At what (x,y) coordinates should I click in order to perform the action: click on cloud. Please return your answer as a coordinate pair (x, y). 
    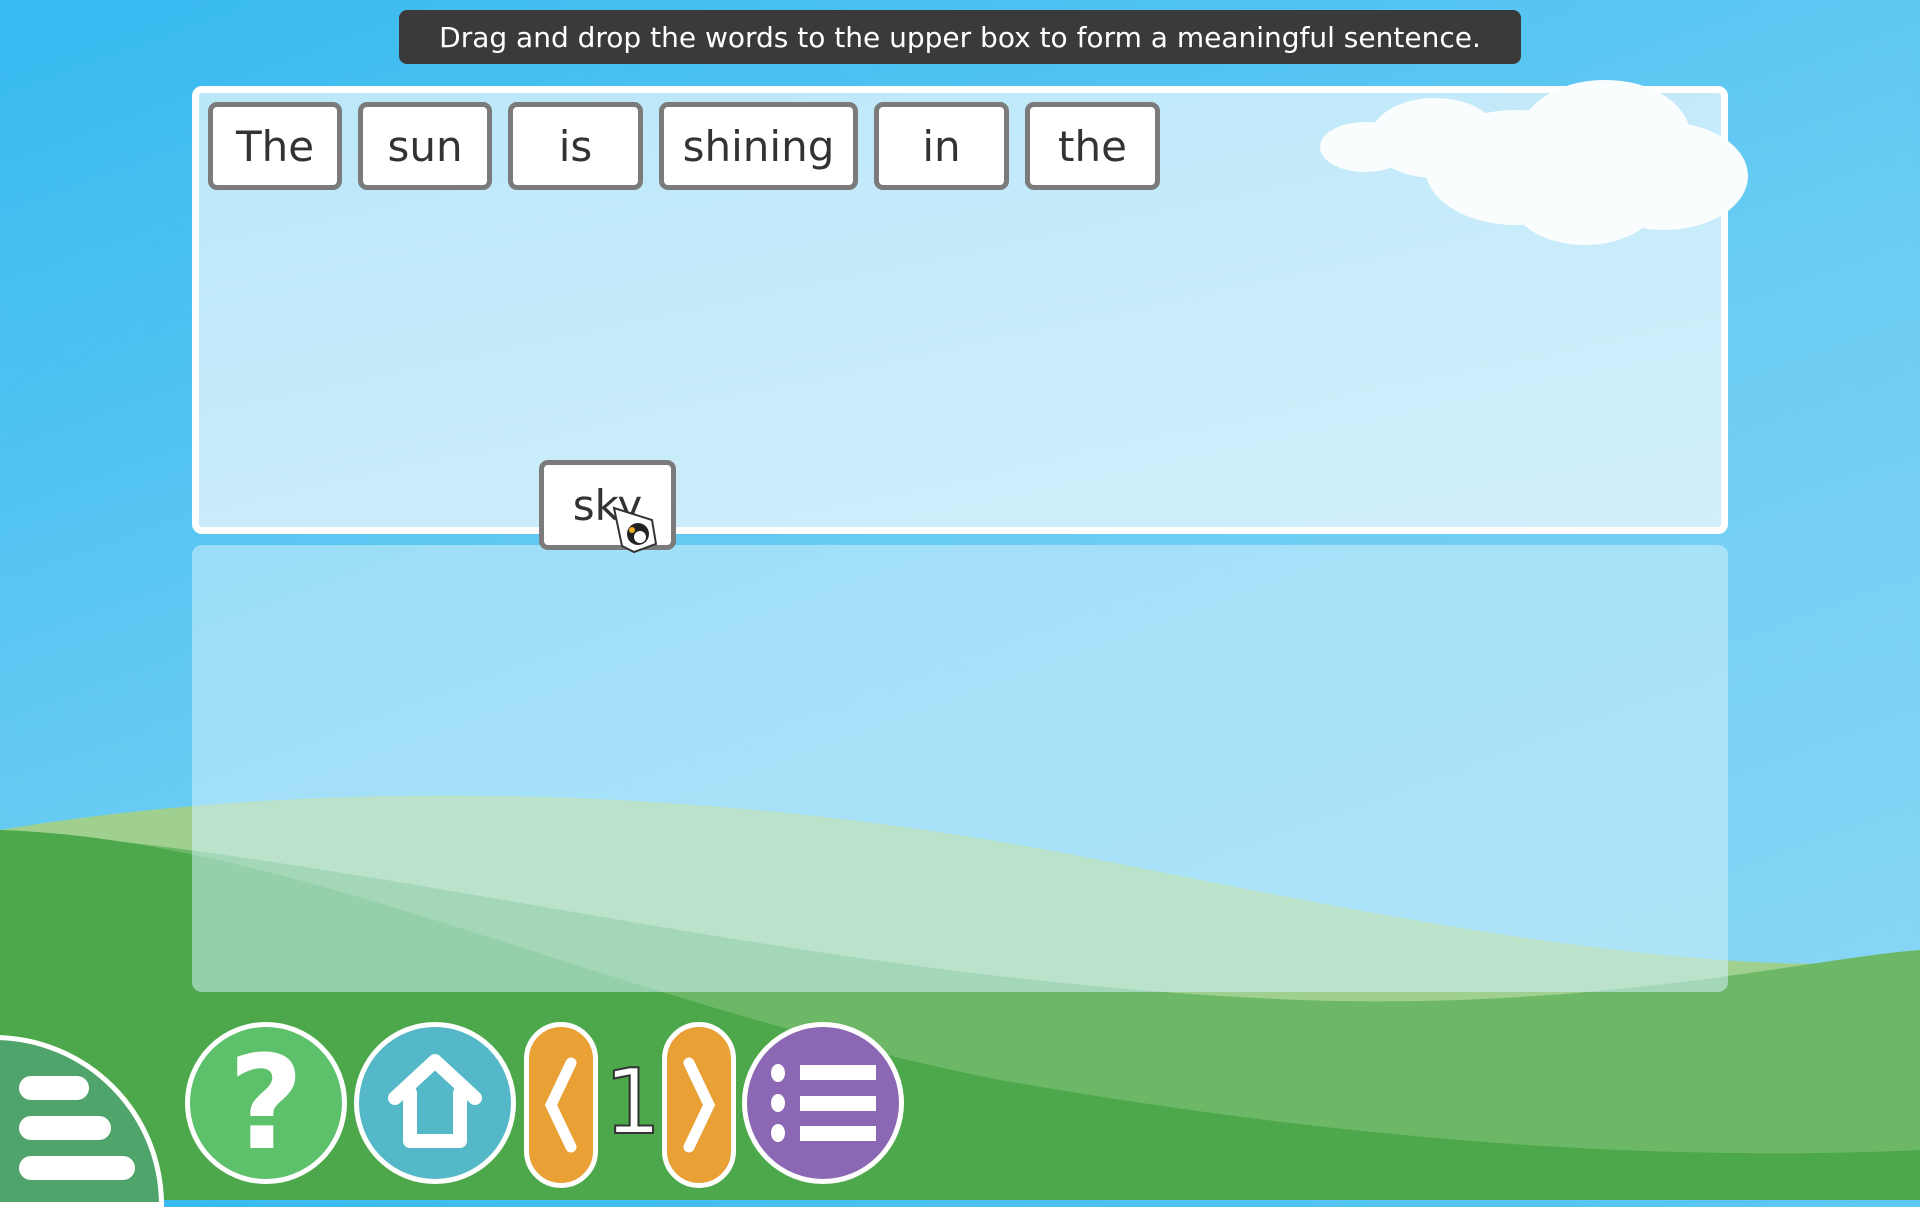
    Looking at the image, I should click on (1664, 176).